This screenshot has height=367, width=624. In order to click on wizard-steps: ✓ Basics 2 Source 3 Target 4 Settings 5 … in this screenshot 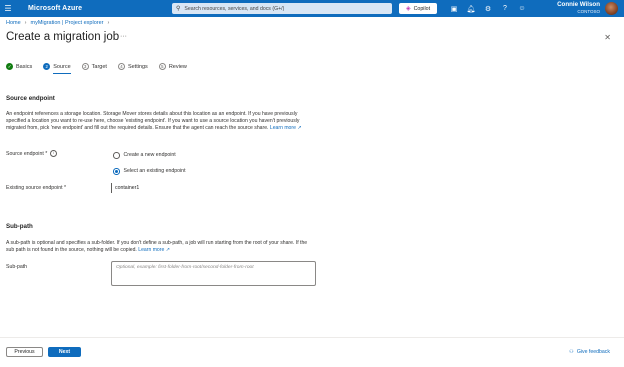, I will do `click(102, 68)`.